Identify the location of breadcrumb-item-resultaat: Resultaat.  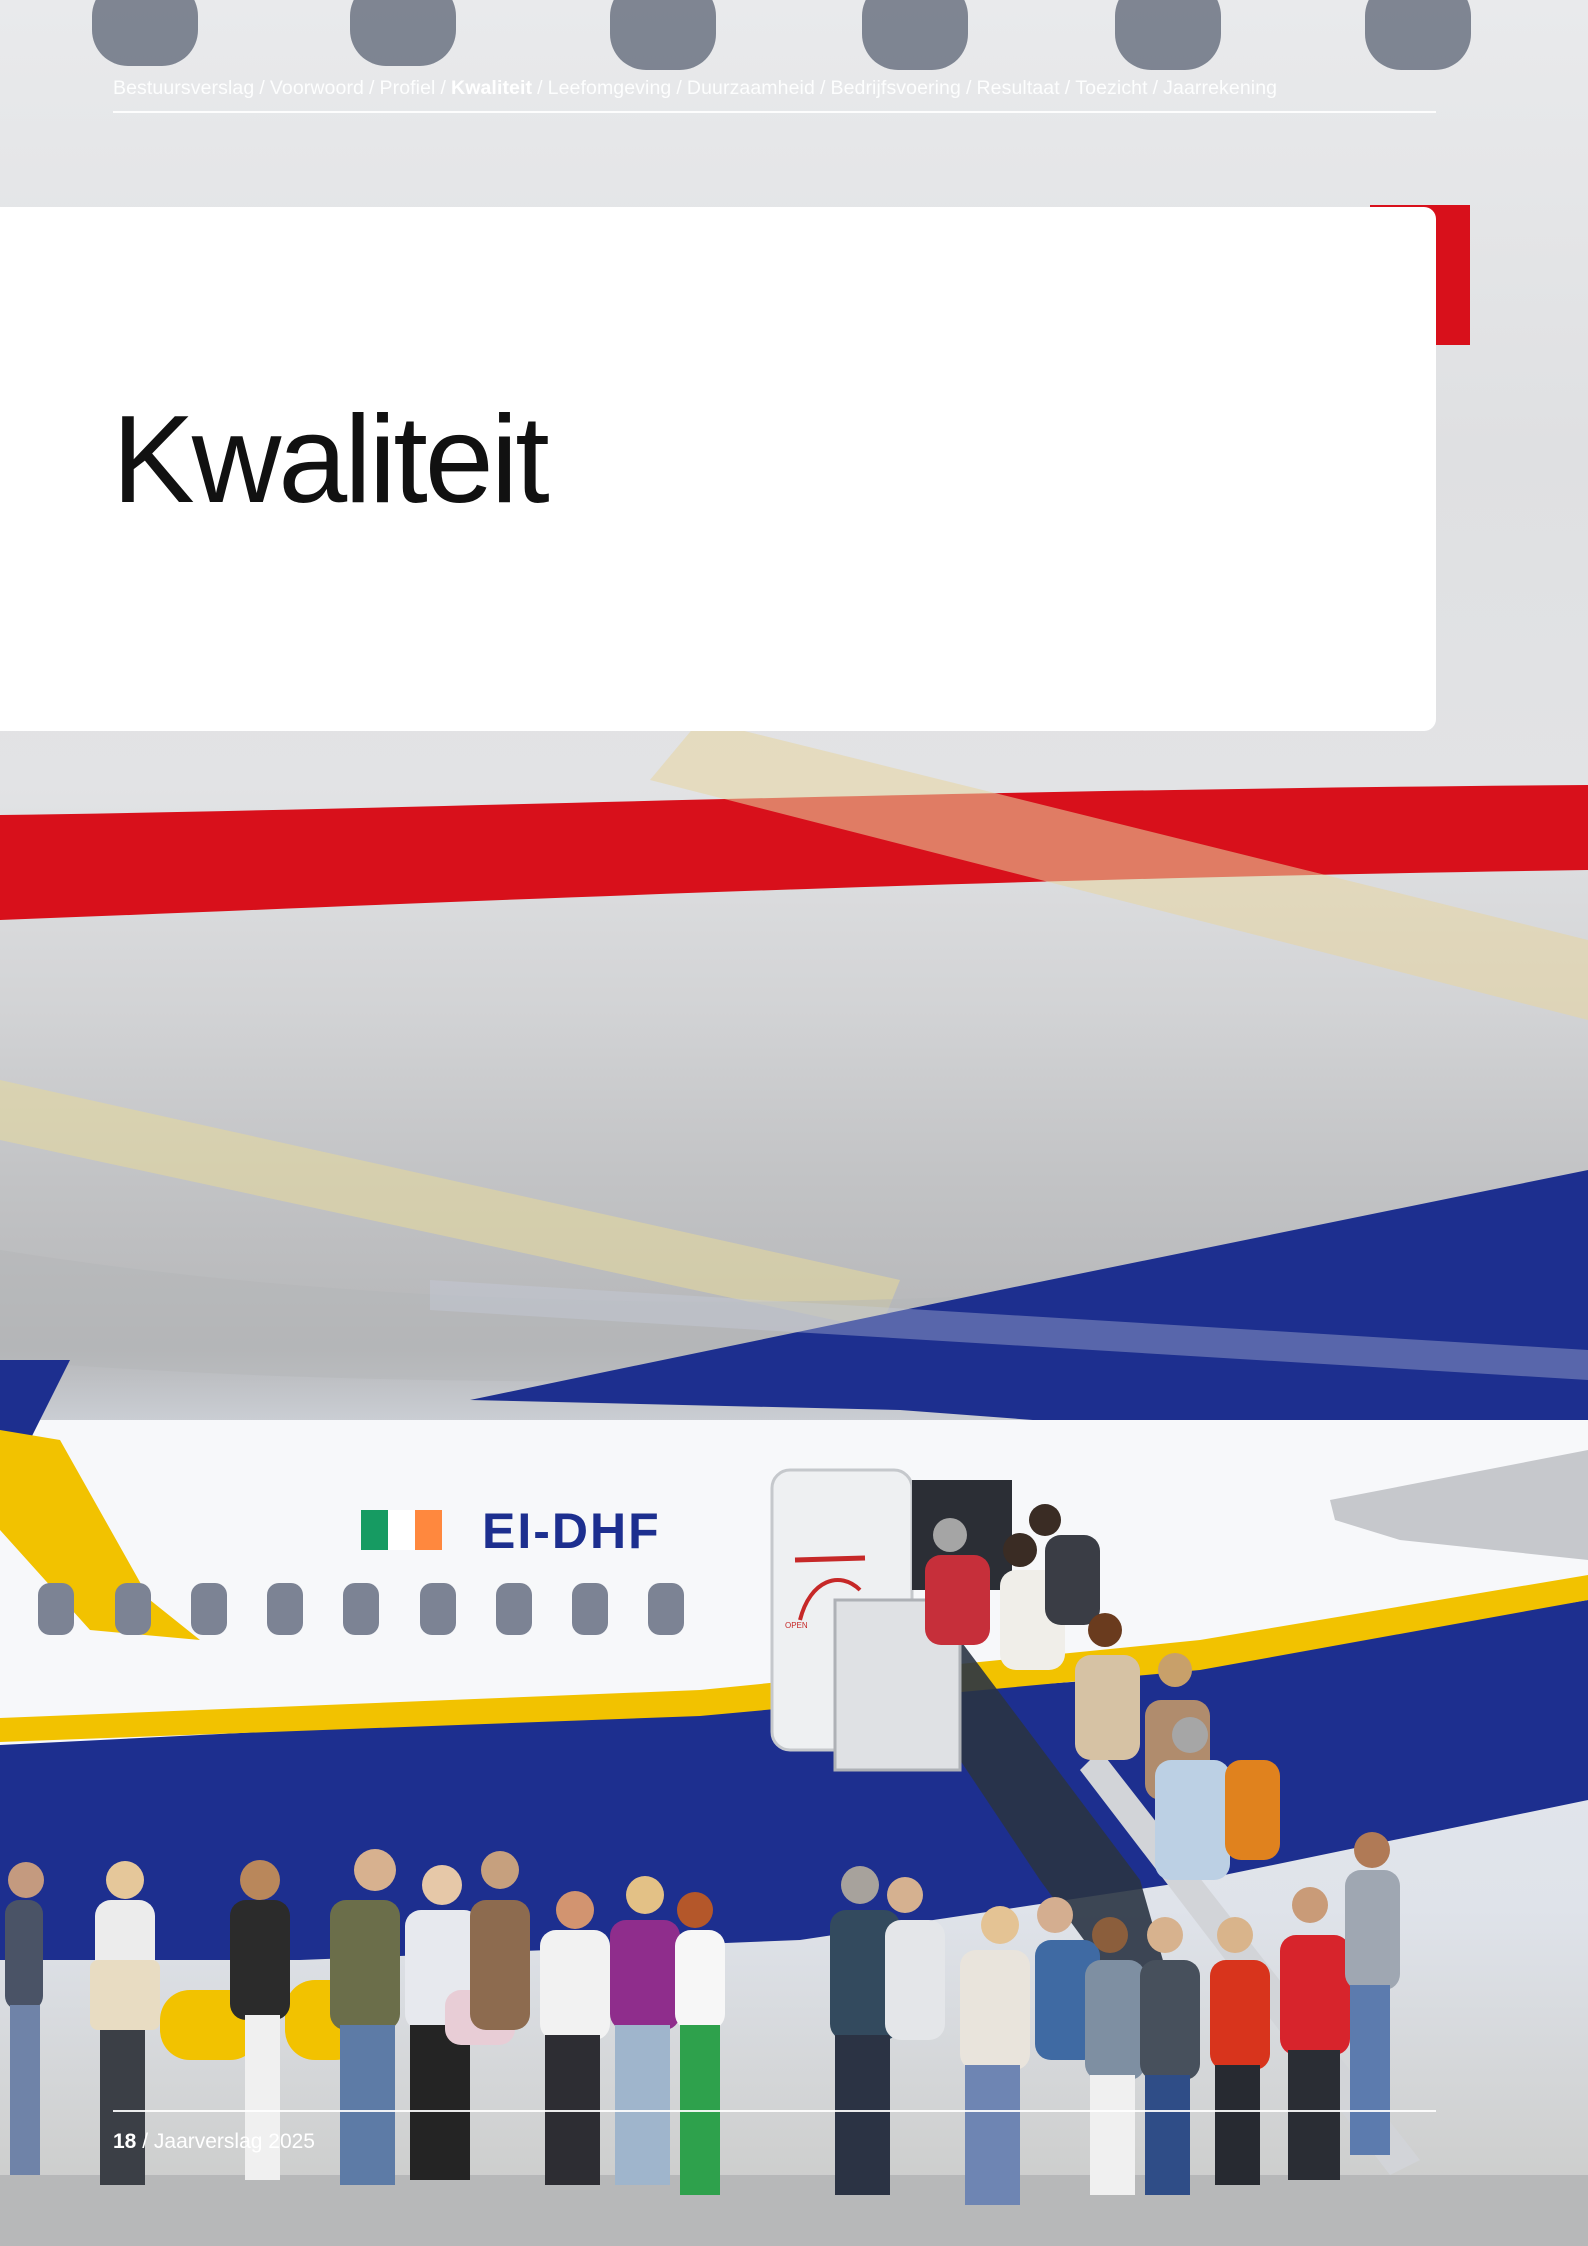
(1017, 88).